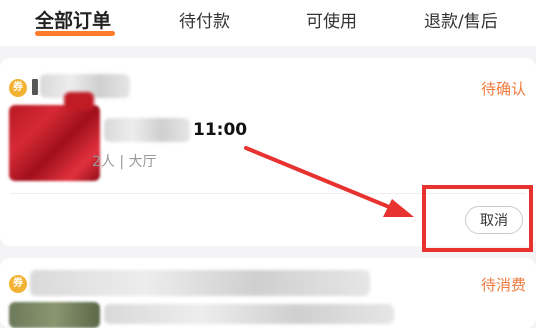 Image resolution: width=536 pixels, height=328 pixels. I want to click on booking-time: 11:00, so click(220, 130).